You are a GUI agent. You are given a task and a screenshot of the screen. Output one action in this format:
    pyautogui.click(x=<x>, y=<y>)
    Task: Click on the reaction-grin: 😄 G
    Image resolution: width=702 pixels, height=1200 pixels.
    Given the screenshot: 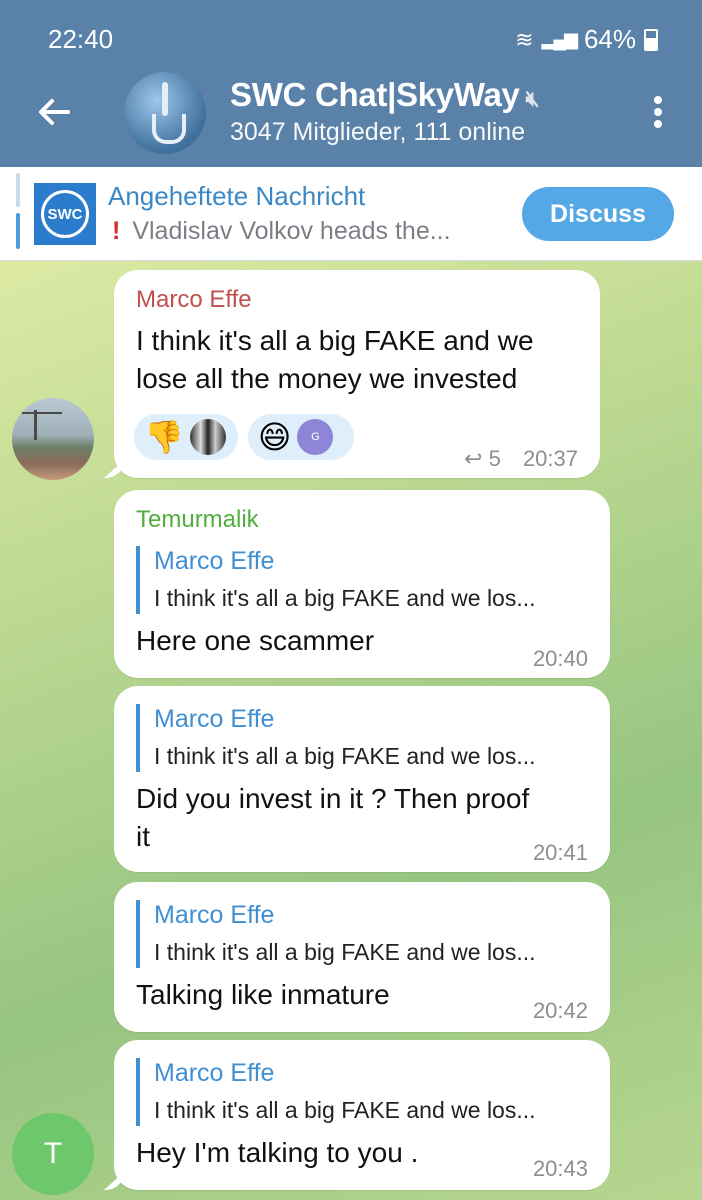 What is the action you would take?
    pyautogui.click(x=301, y=437)
    